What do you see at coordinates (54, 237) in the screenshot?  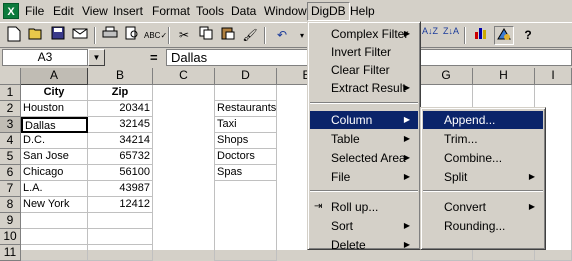 I see `cell-a10` at bounding box center [54, 237].